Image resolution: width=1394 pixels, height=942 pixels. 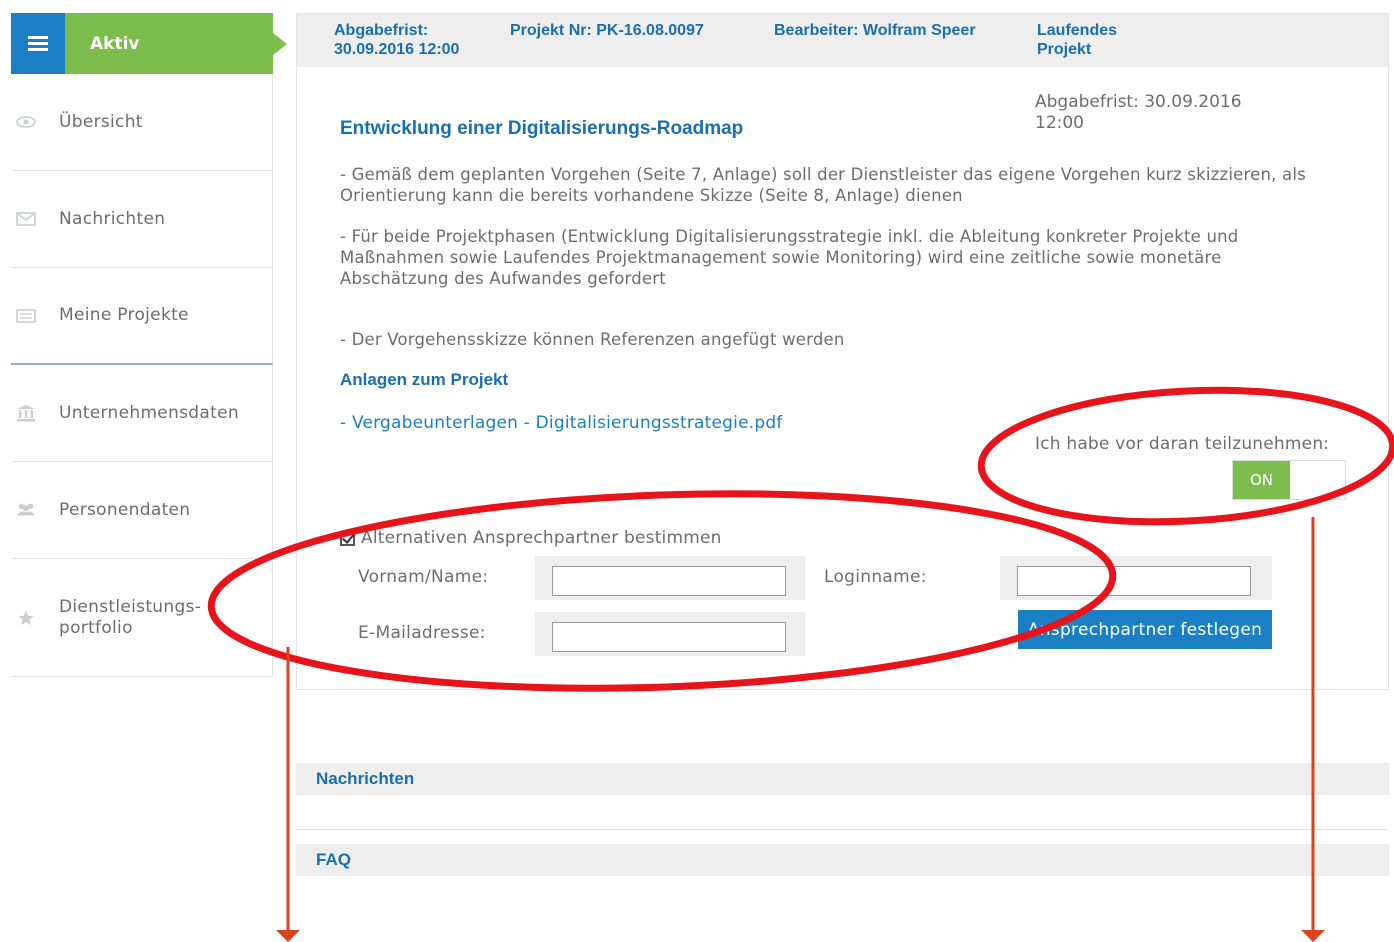 I want to click on name-field-wrap, so click(x=670, y=578).